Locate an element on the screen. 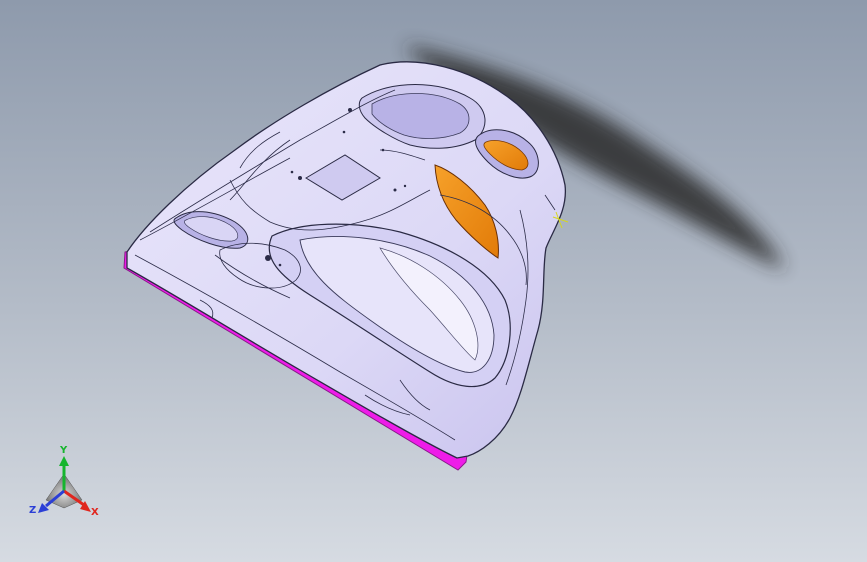 This screenshot has width=867, height=562. x-axis-label: X is located at coordinates (95, 512).